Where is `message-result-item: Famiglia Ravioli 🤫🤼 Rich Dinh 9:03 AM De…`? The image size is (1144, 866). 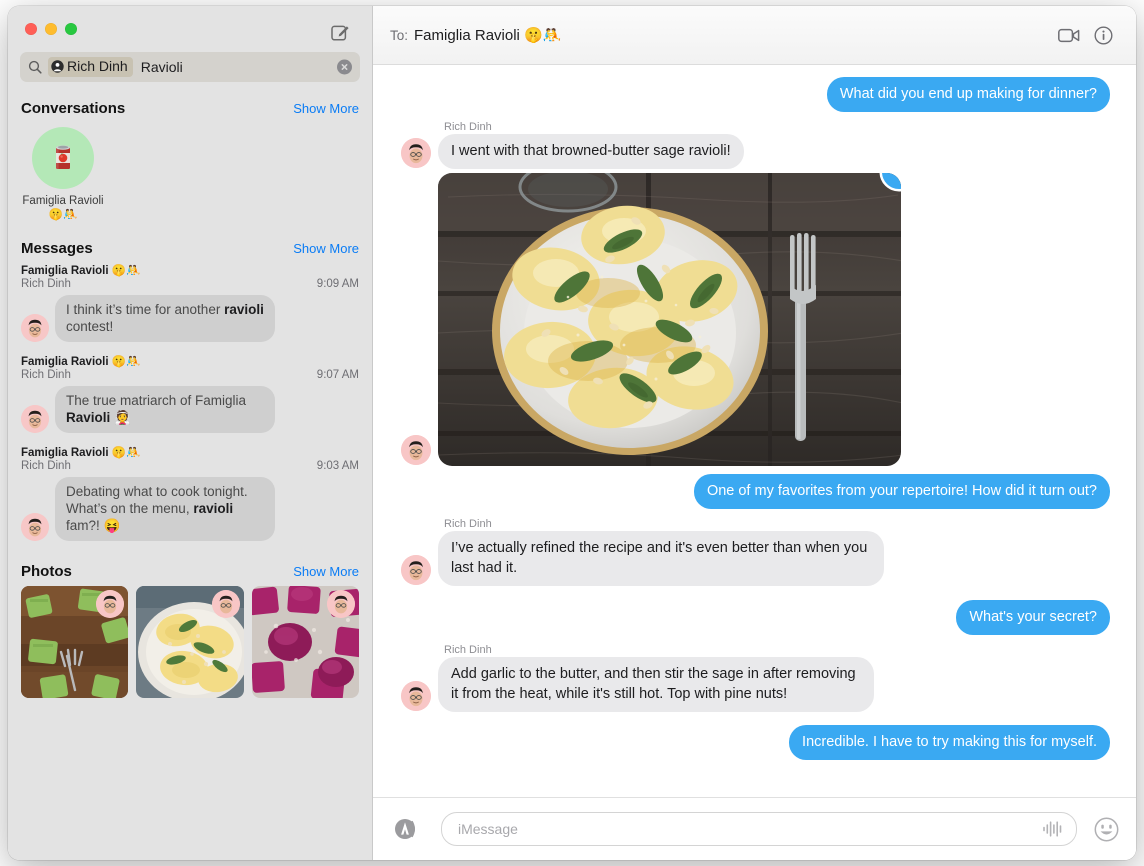
message-result-item: Famiglia Ravioli 🤫🤼 Rich Dinh 9:03 AM De… is located at coordinates (190, 493).